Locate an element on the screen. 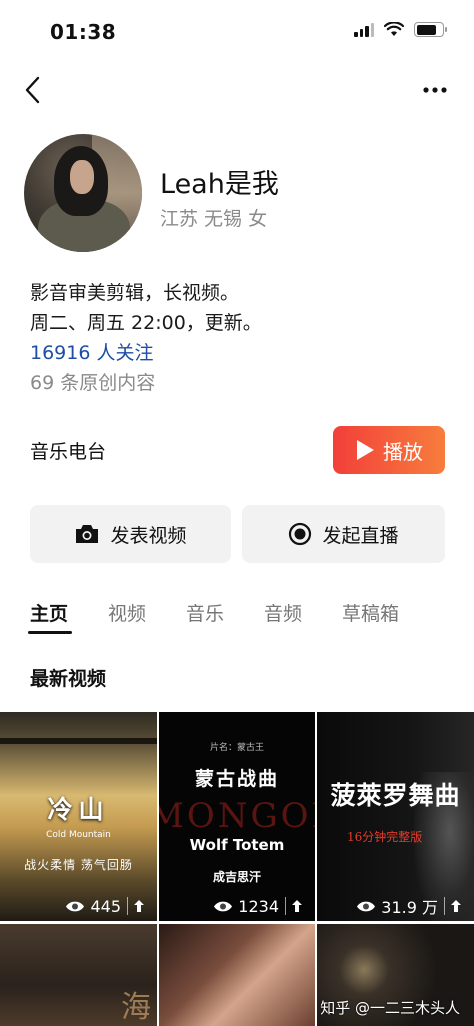  profile-tabs: 主页 视频 音乐 音频 草稿箱 is located at coordinates (237, 615).